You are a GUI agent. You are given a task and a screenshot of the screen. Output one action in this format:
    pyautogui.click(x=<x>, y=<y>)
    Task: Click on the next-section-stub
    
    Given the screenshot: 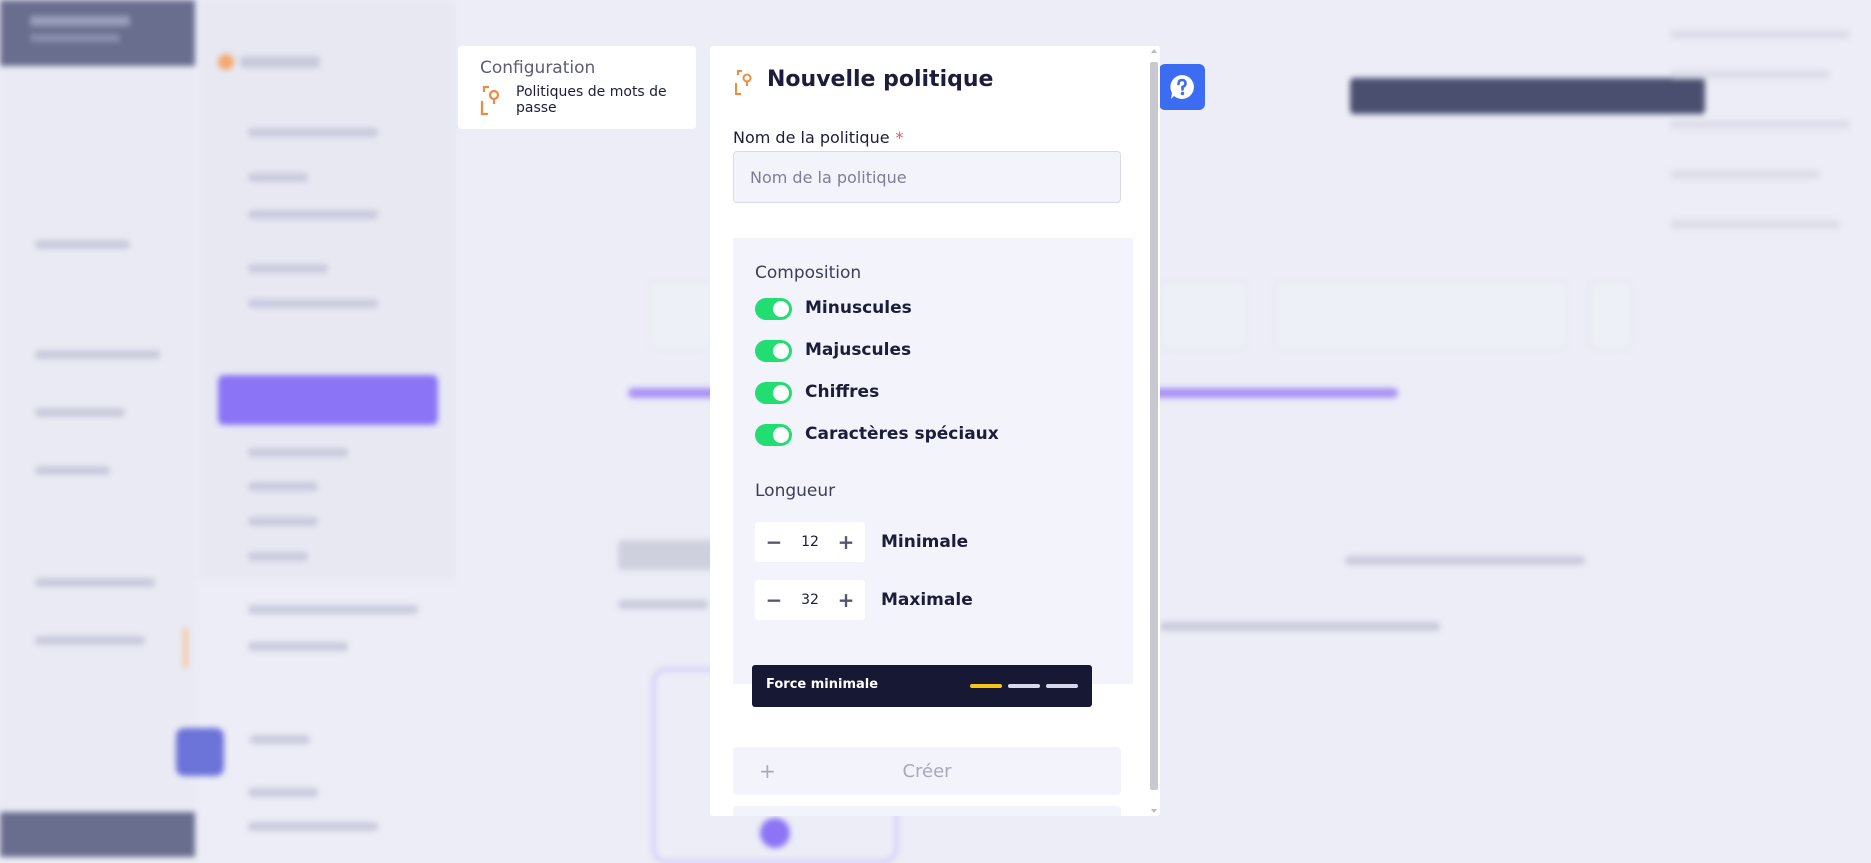 What is the action you would take?
    pyautogui.click(x=927, y=811)
    